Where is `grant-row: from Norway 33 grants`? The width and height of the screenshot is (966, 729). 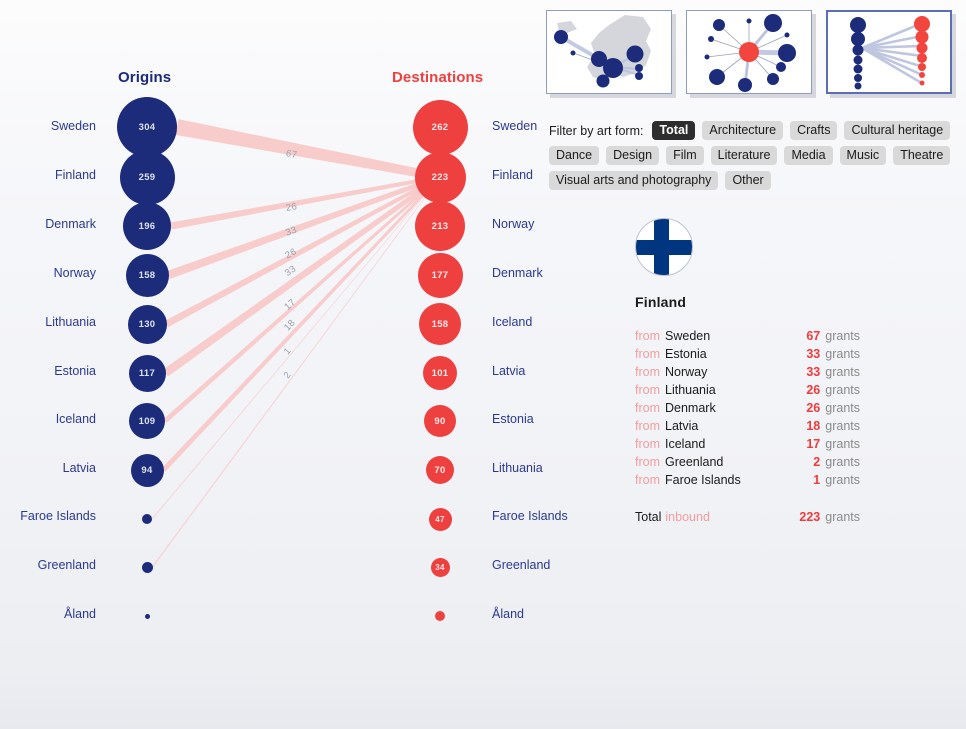 grant-row: from Norway 33 grants is located at coordinates (747, 372).